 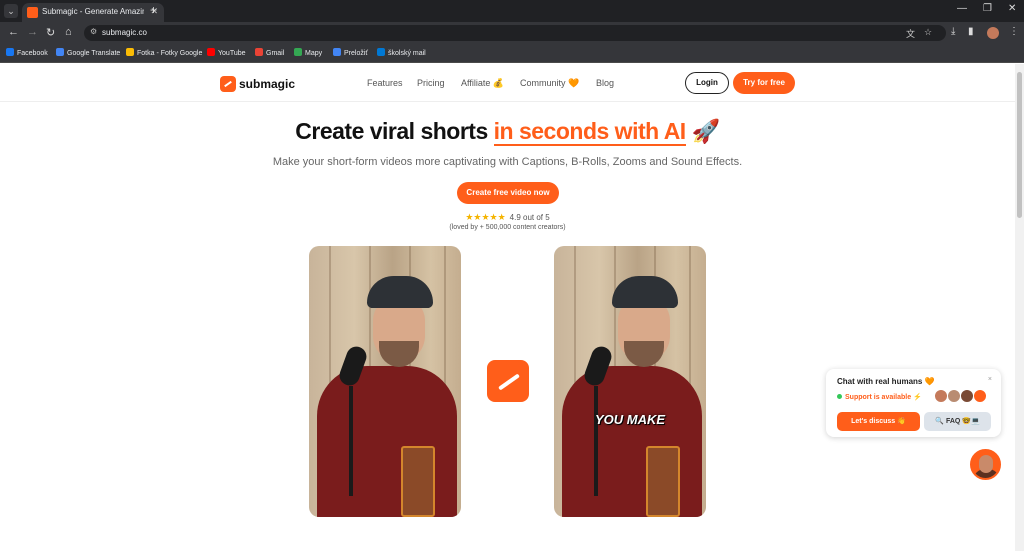 What do you see at coordinates (630, 419) in the screenshot?
I see `video-caption: YOU MAKE` at bounding box center [630, 419].